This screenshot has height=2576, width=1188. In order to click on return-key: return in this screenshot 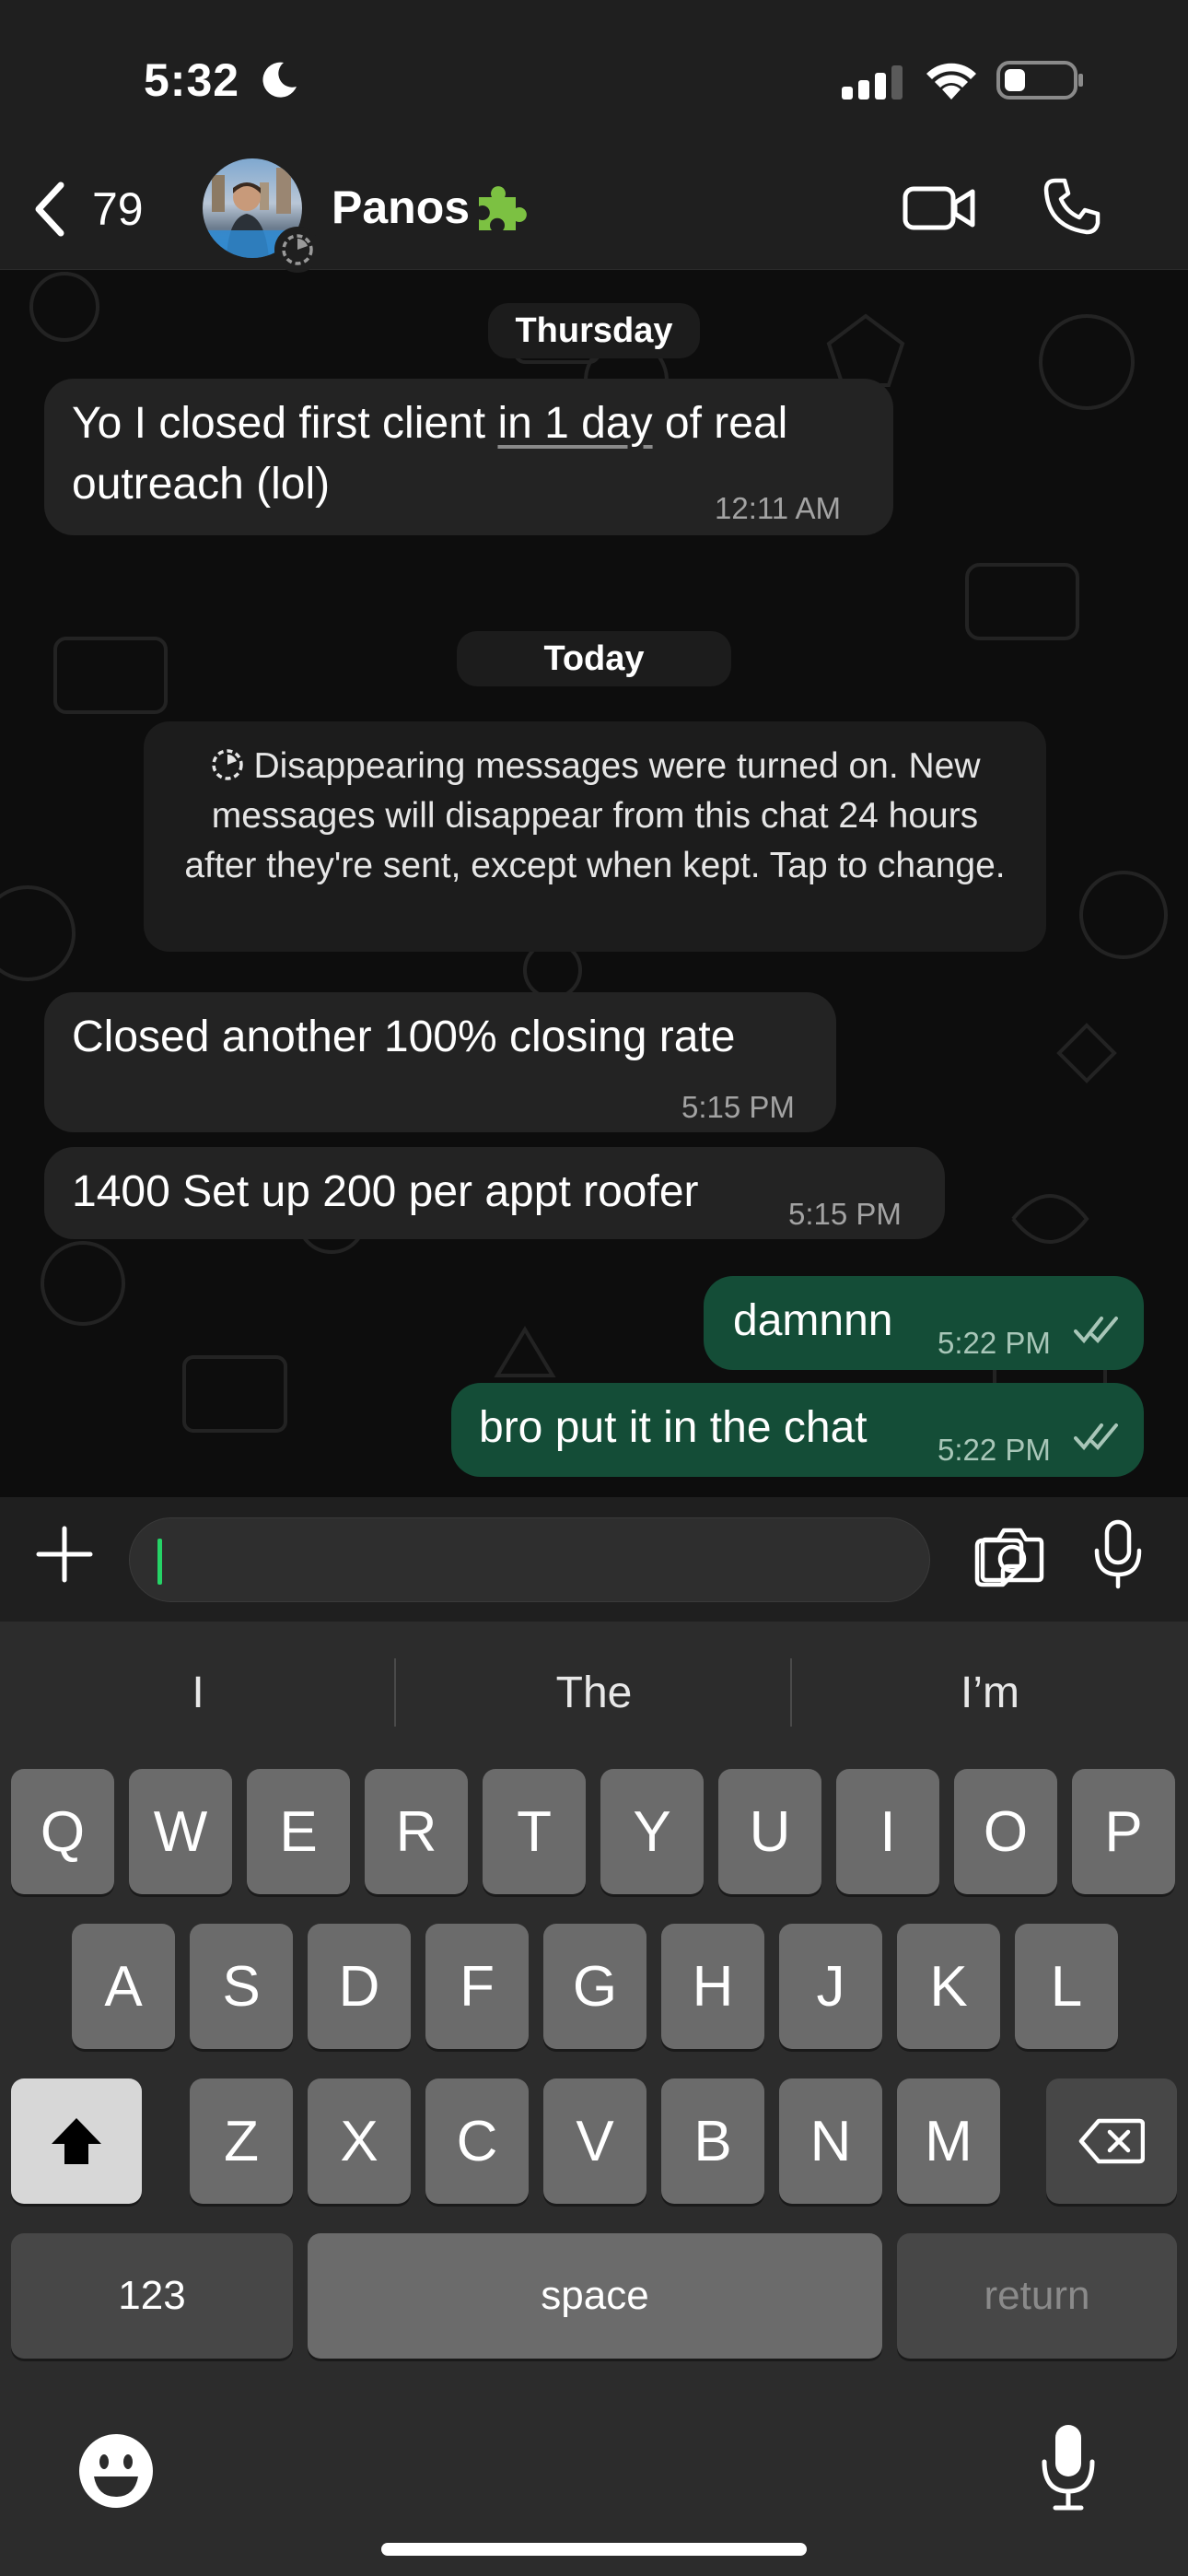, I will do `click(1037, 2296)`.